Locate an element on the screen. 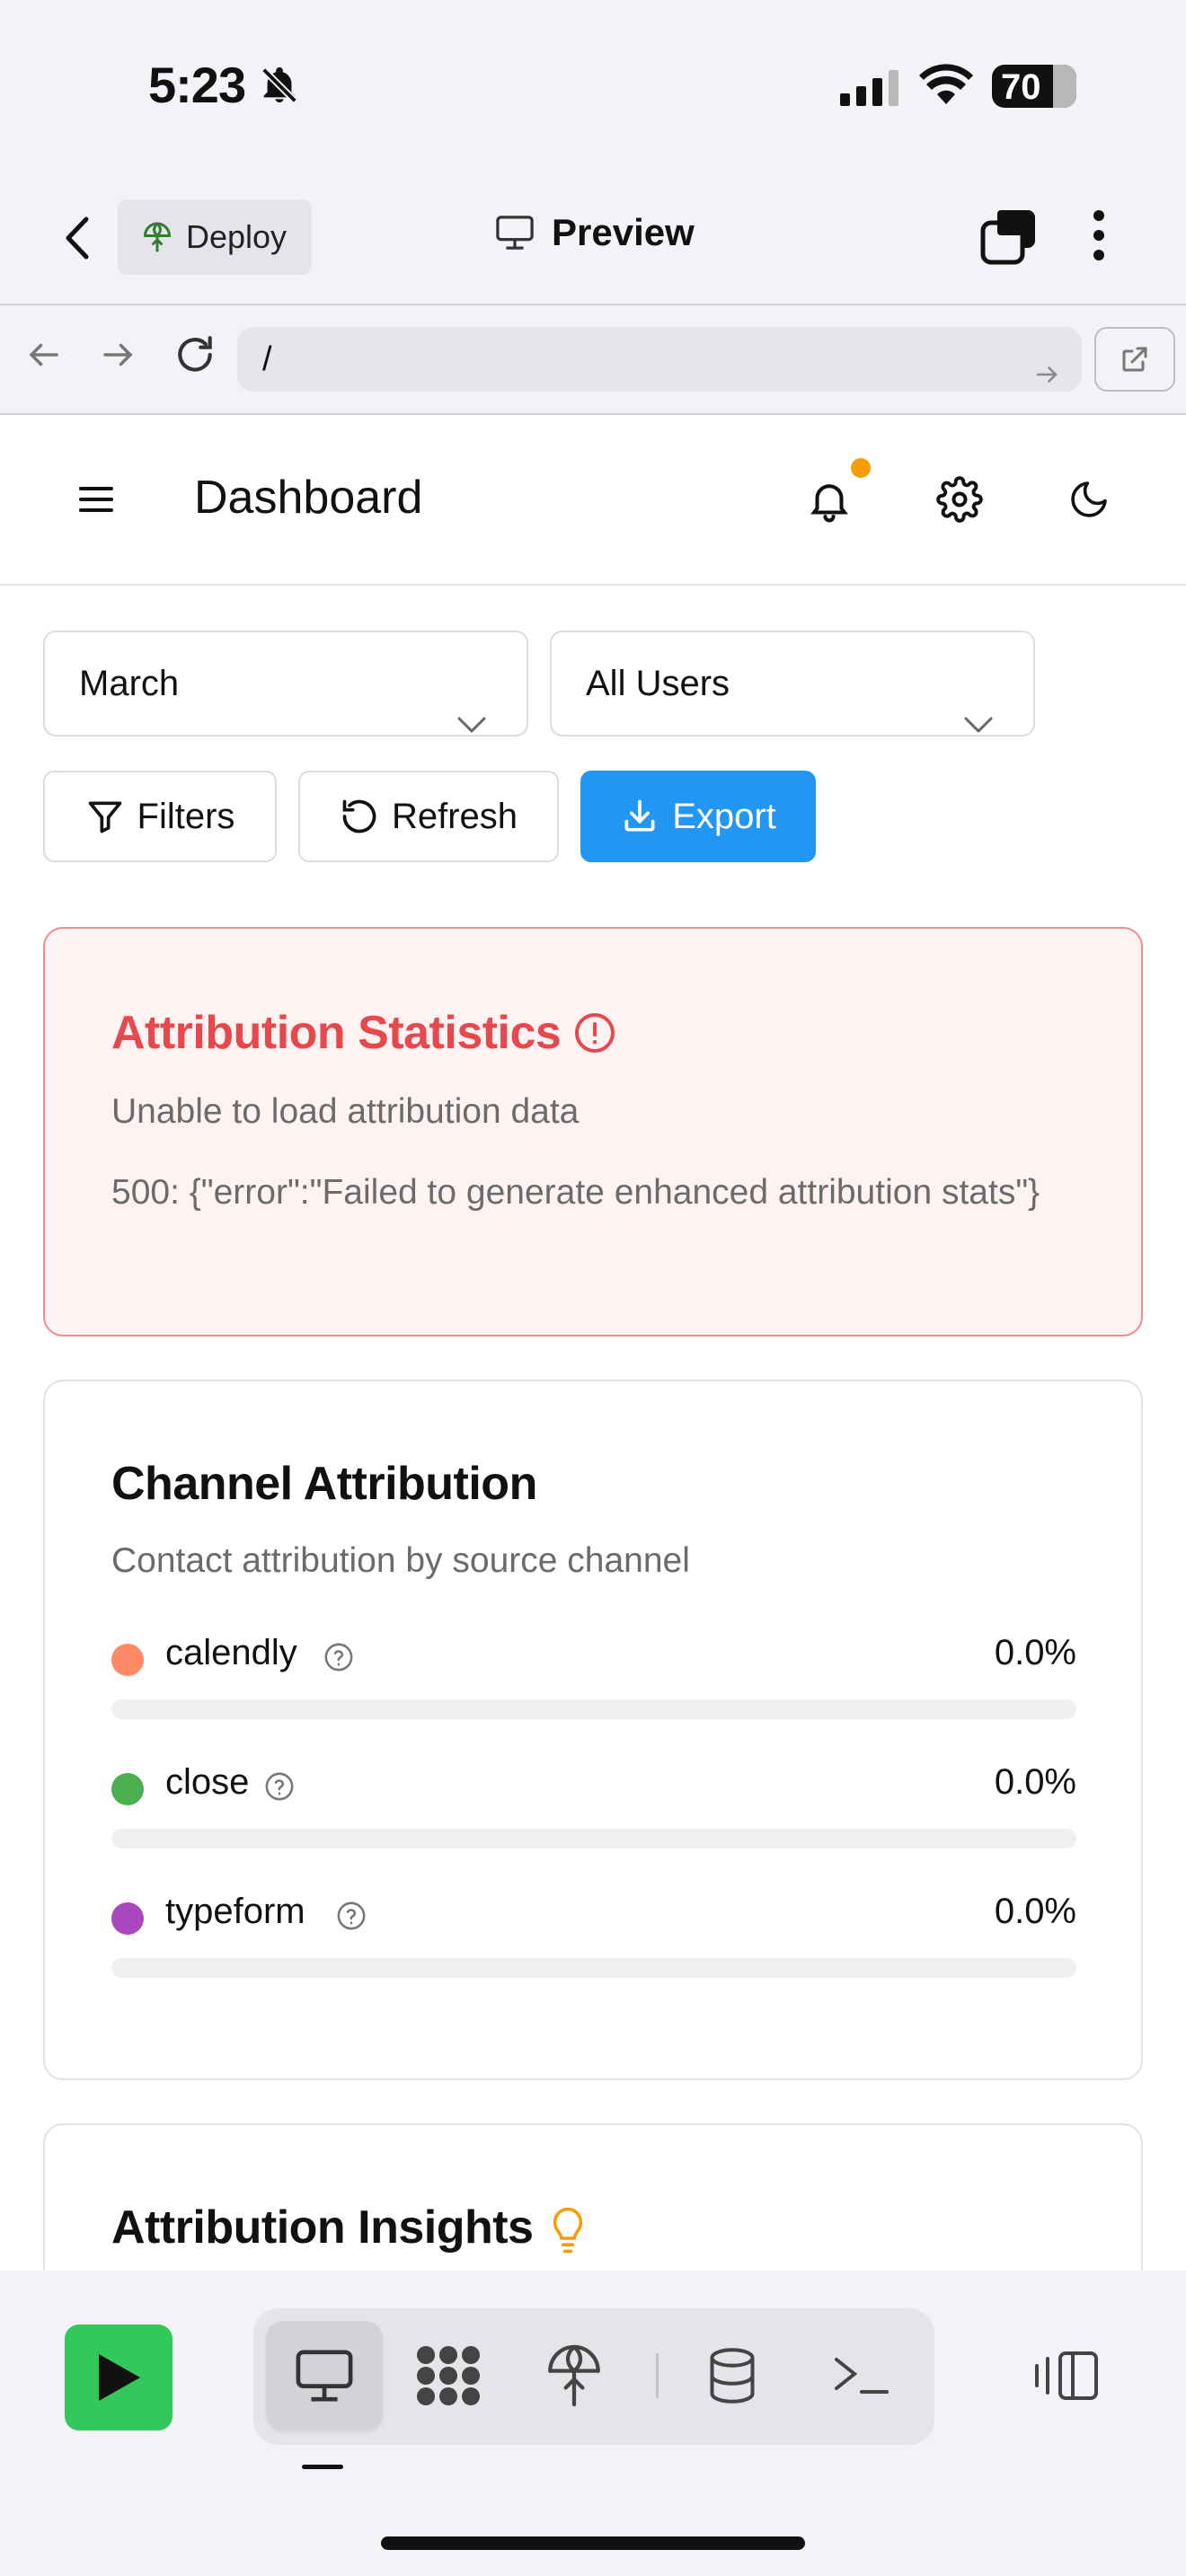 The width and height of the screenshot is (1186, 2576). channel-row-close: close 0.0% is located at coordinates (593, 1811).